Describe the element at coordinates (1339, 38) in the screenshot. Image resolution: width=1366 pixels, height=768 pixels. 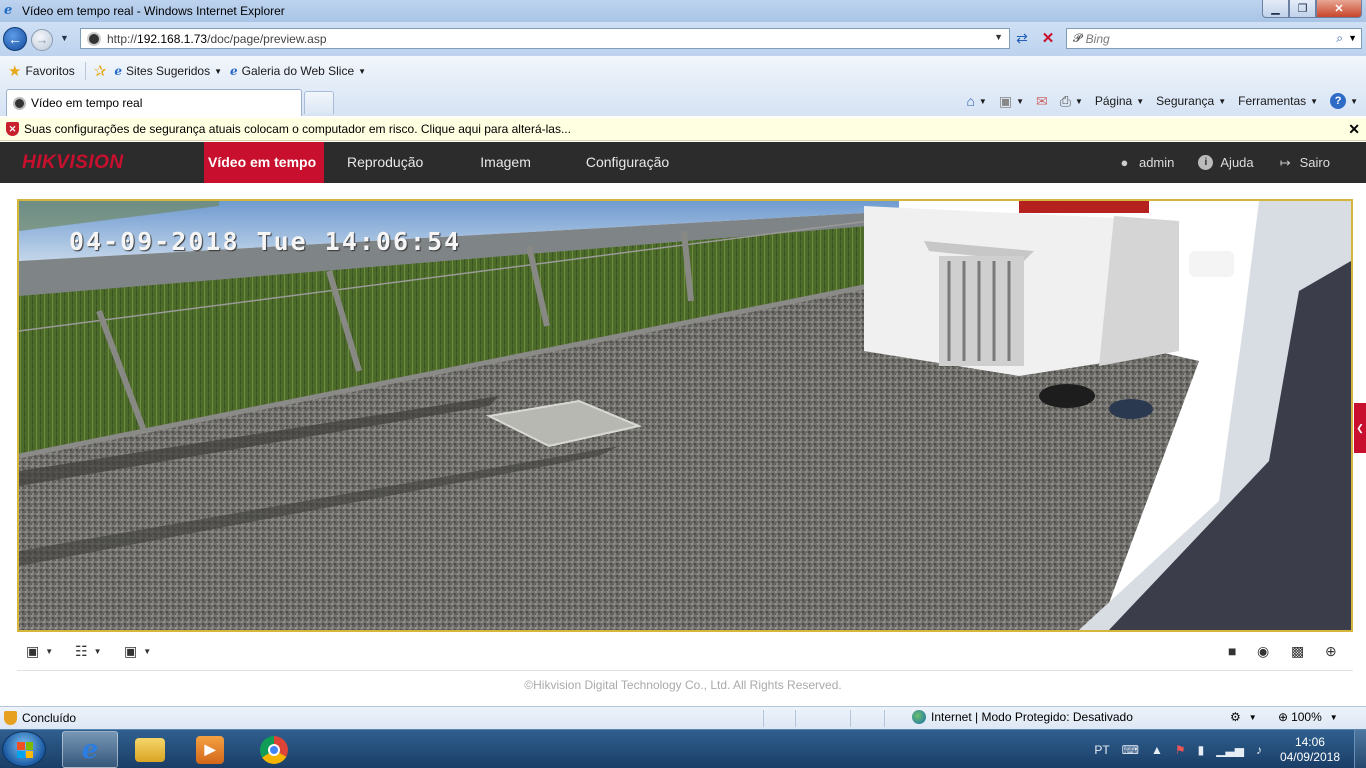
I see `search-icon: ⌕` at that location.